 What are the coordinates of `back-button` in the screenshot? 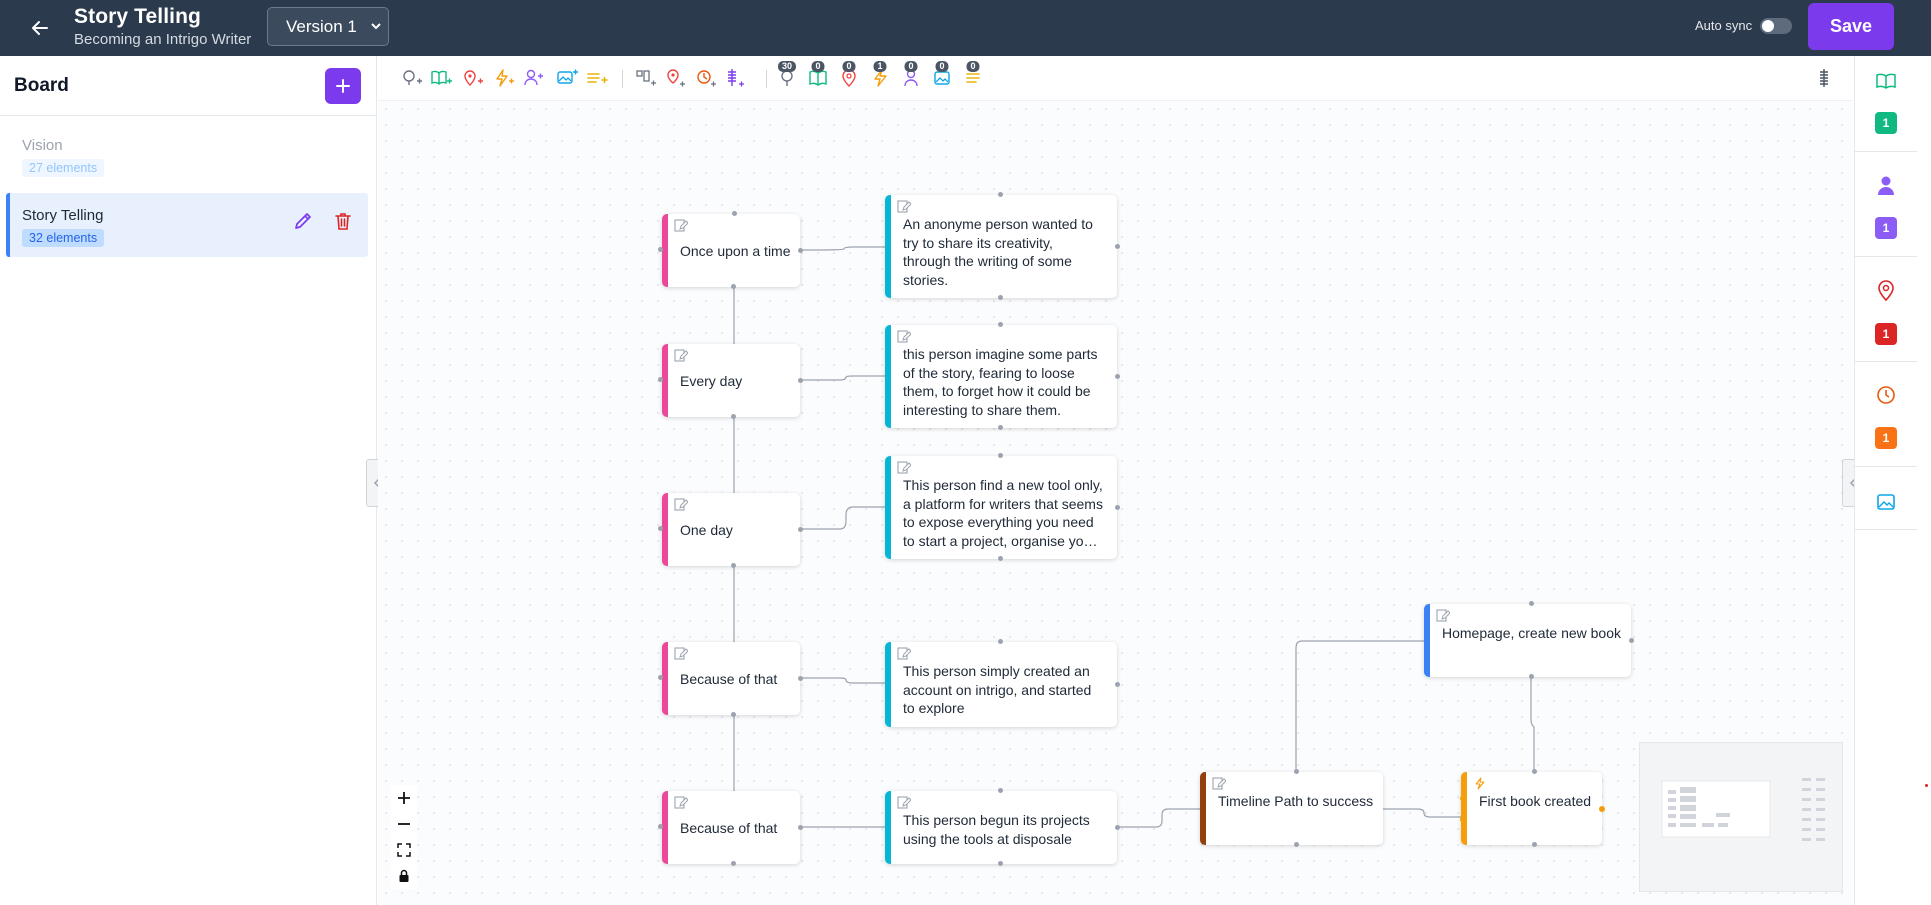 It's located at (40, 28).